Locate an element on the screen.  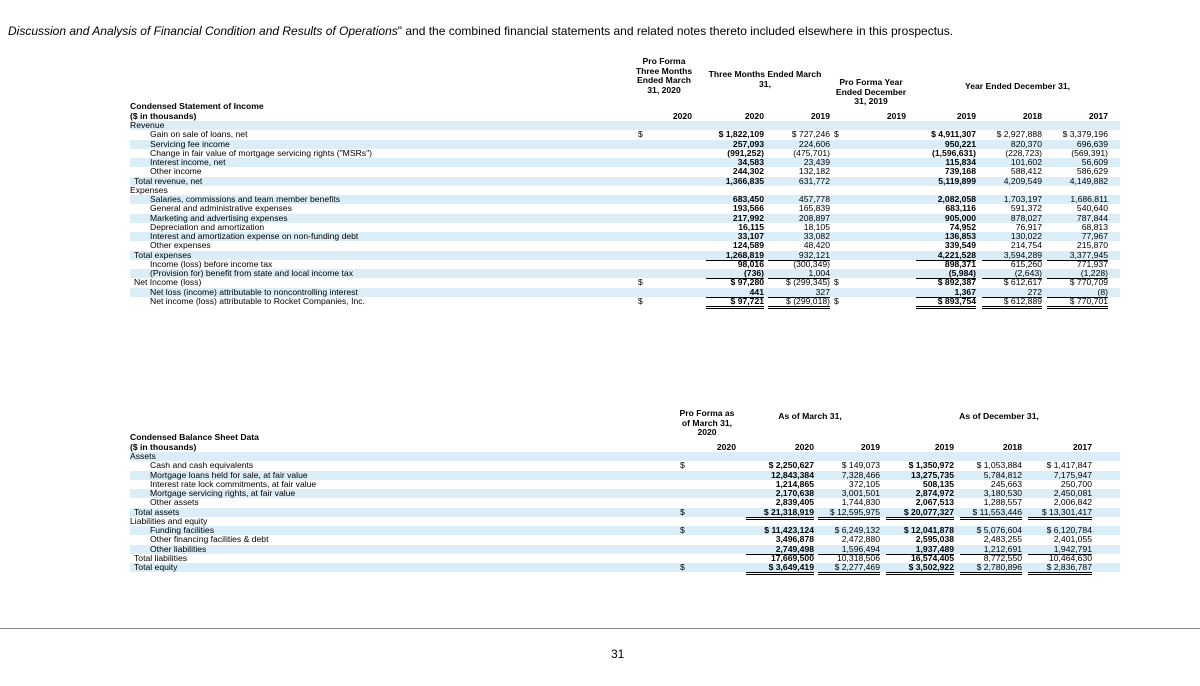
income-cell-y2019: $ 893,754 is located at coordinates (946, 302).